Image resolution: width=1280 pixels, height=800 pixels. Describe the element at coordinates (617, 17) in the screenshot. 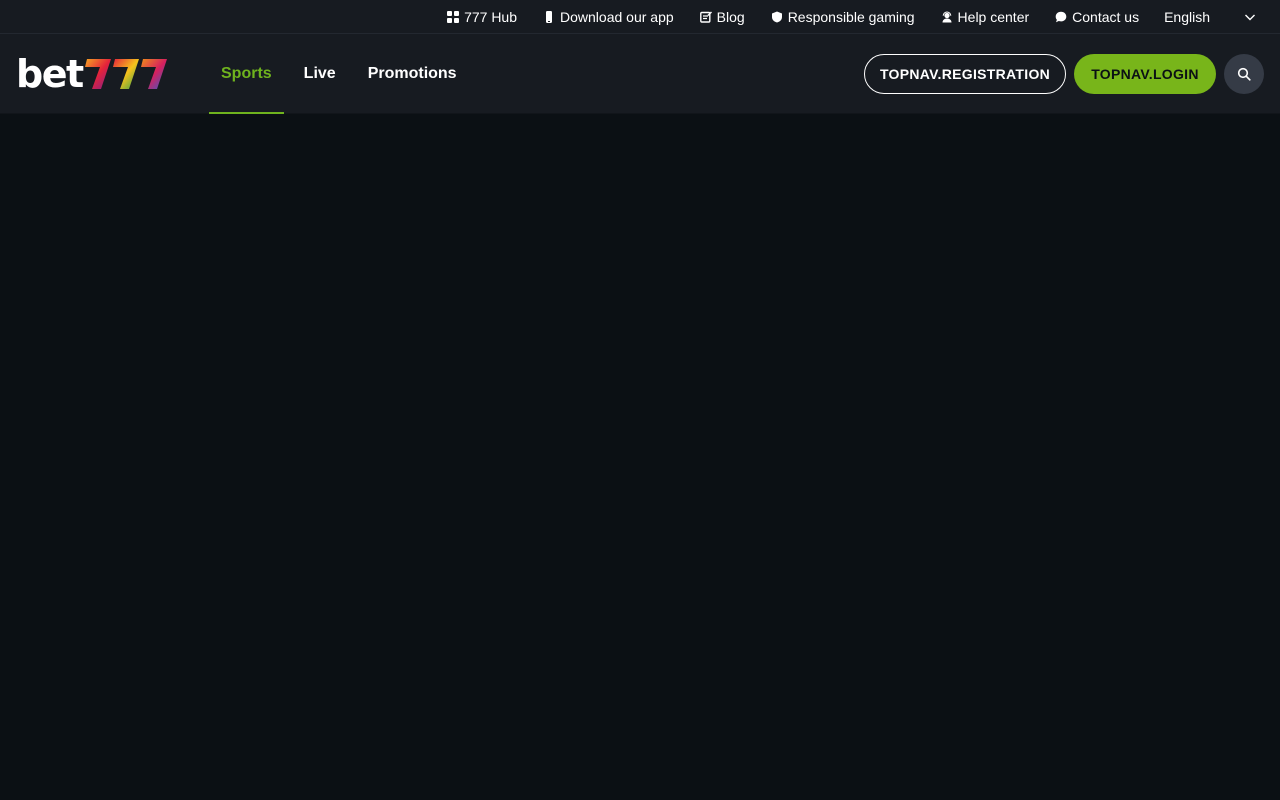

I see `utility-link-label: Download our app` at that location.